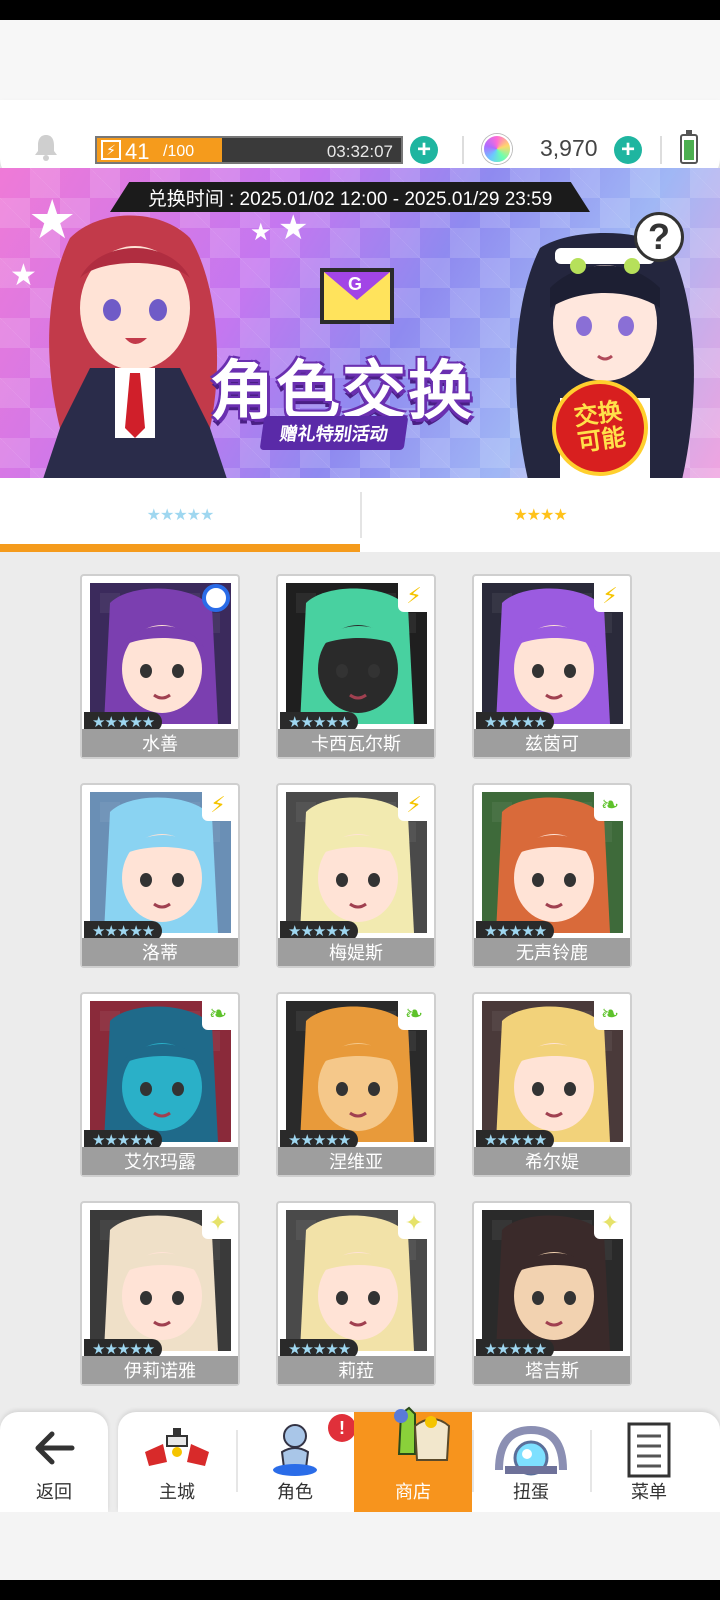 This screenshot has width=720, height=1600. What do you see at coordinates (216, 598) in the screenshot?
I see `water-attribute-icon` at bounding box center [216, 598].